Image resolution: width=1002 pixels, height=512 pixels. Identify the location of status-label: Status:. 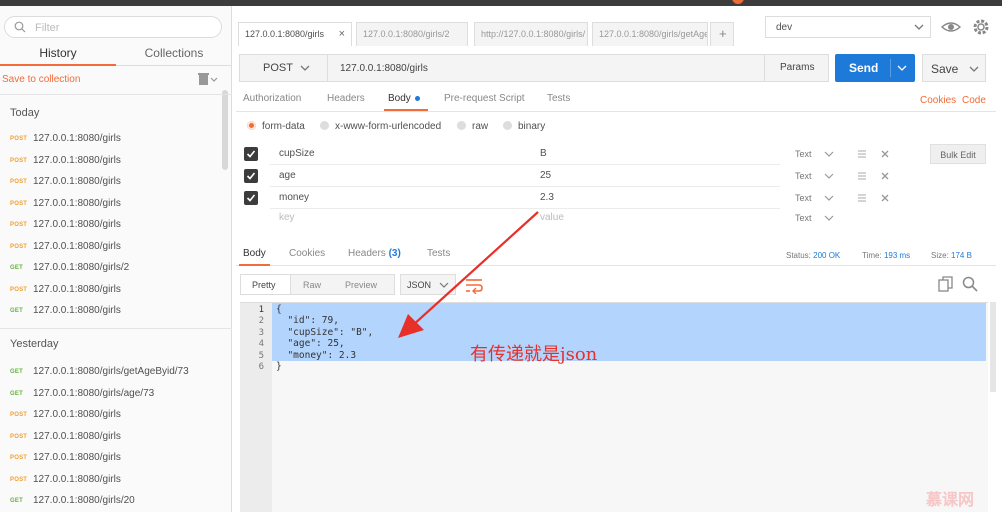
(798, 255).